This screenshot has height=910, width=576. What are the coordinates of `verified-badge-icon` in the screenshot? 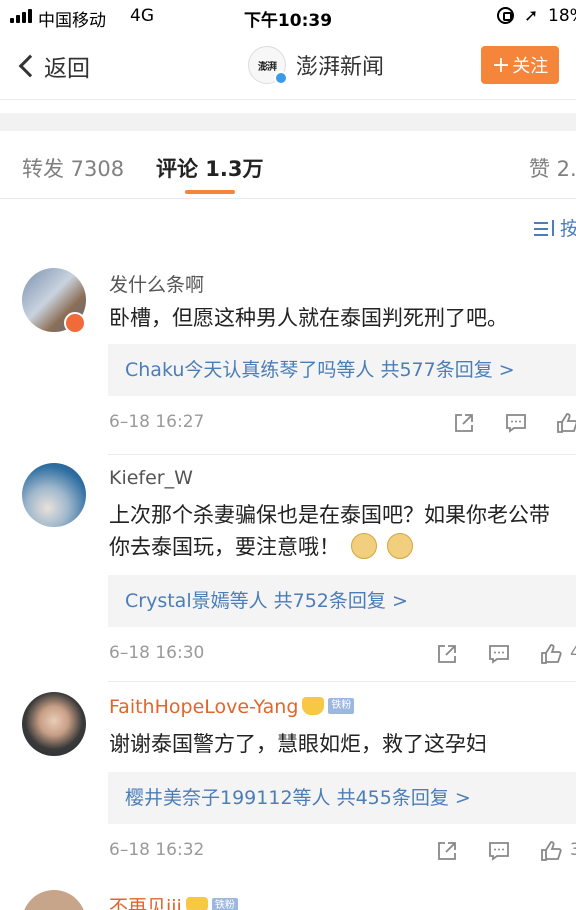 It's located at (281, 78).